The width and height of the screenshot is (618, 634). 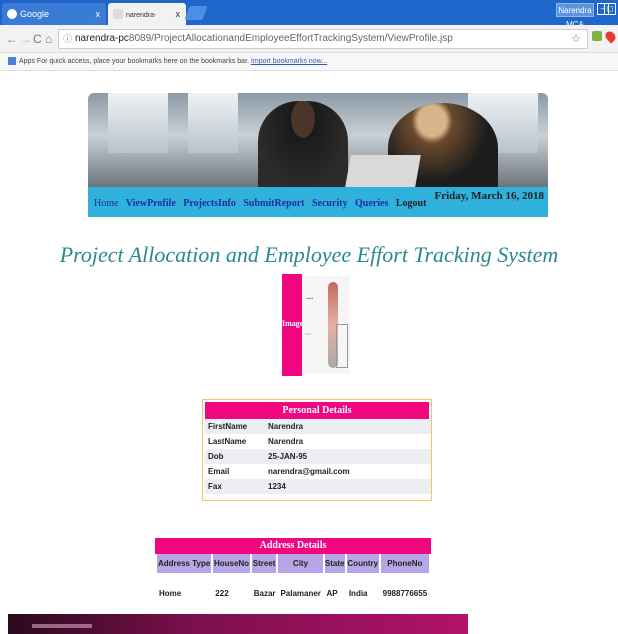 I want to click on column-header: Country, so click(x=362, y=563).